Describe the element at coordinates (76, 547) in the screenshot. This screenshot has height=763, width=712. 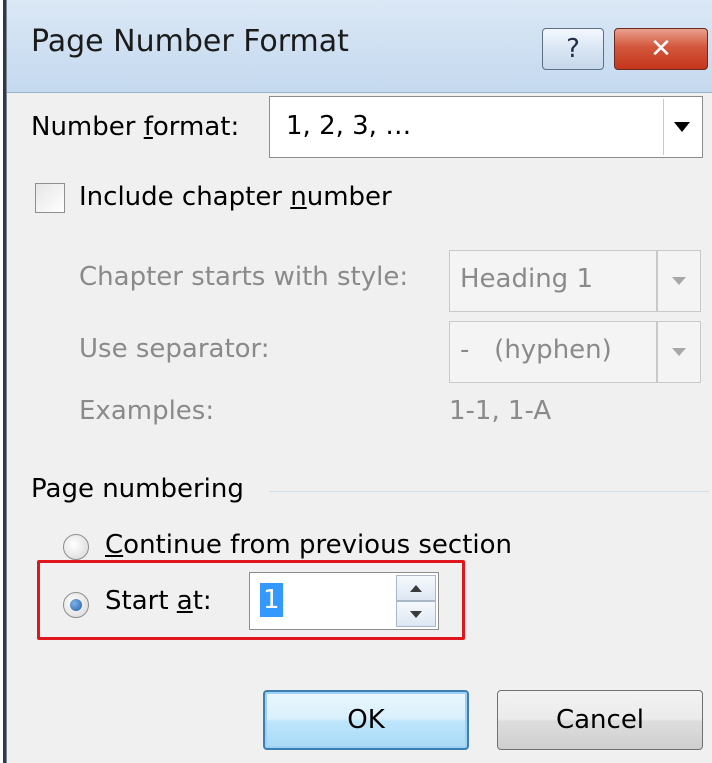
I see `continue-from-previous-radio` at that location.